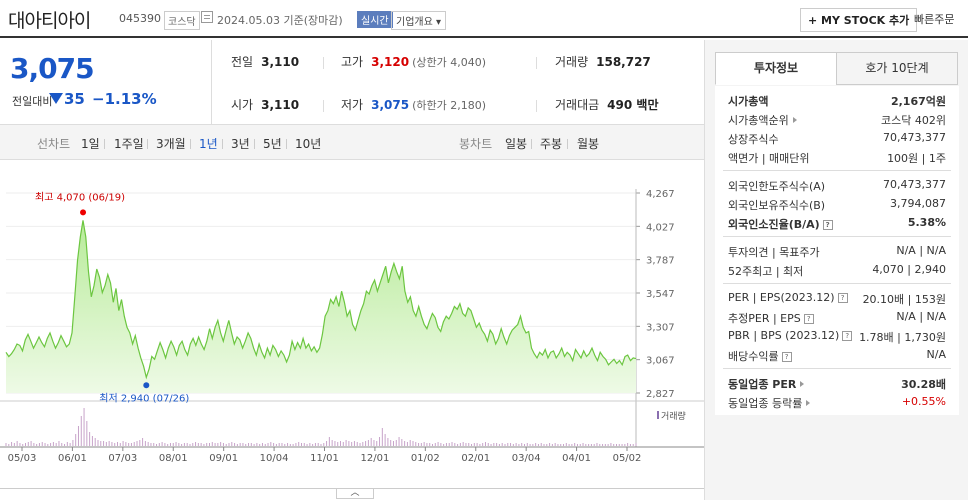  I want to click on info-key: PBR | BPS (2023.12)?, so click(790, 335).